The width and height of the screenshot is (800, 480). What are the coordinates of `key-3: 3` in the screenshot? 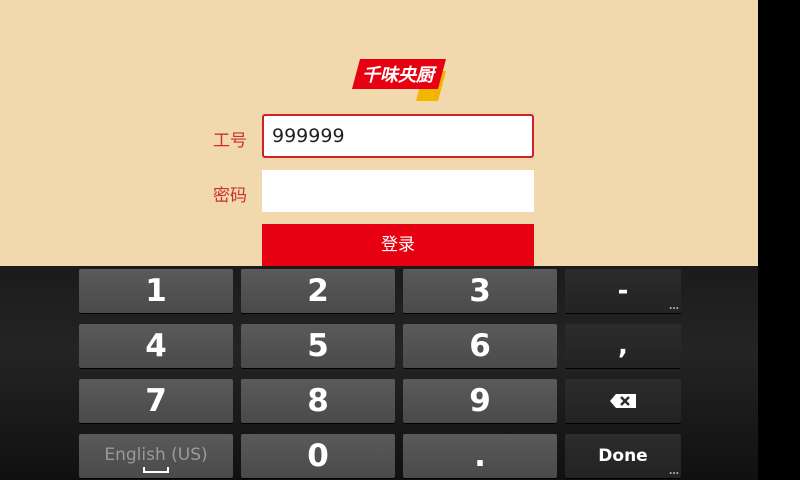 It's located at (480, 291).